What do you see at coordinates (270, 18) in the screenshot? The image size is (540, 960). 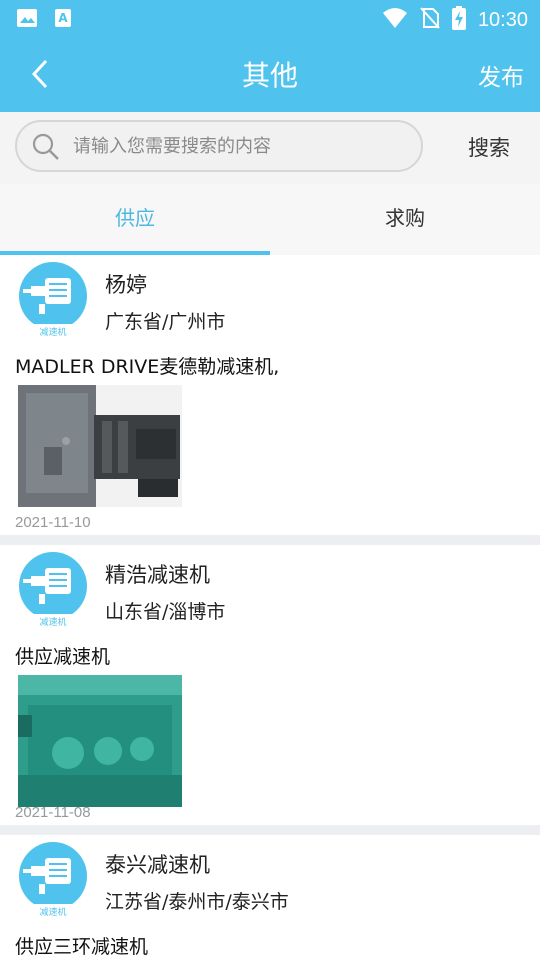 I see `status-bar: A 10:30` at bounding box center [270, 18].